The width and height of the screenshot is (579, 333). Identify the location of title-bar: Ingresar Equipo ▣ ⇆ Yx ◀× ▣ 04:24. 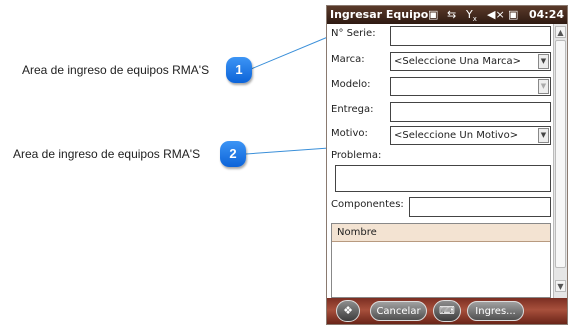
(447, 15).